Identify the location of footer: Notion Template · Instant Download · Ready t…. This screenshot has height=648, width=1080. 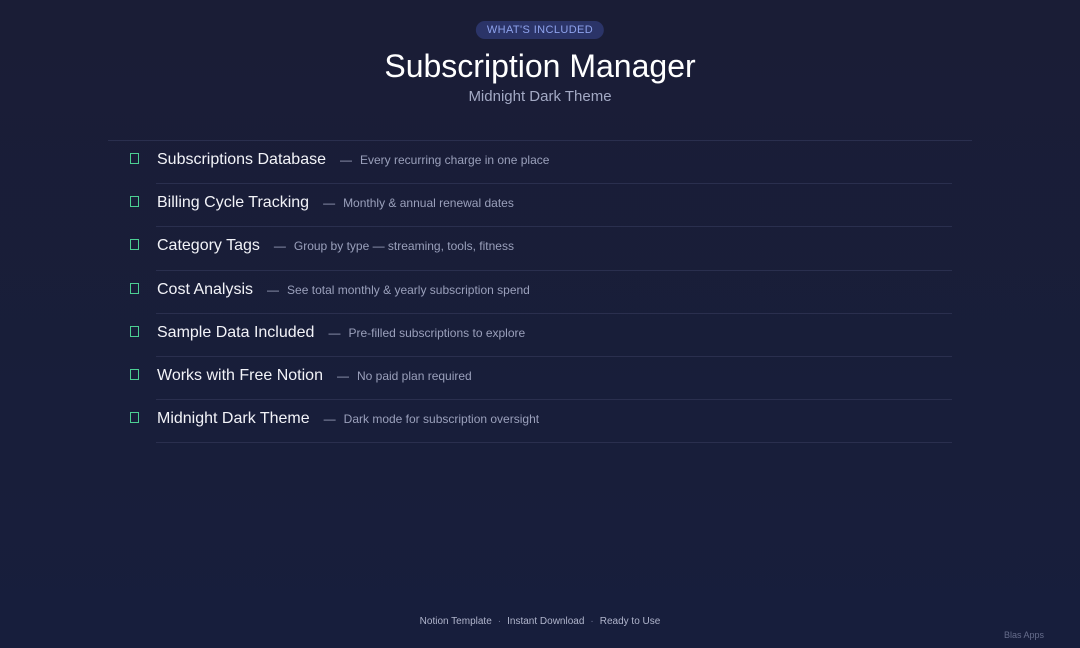
(540, 621).